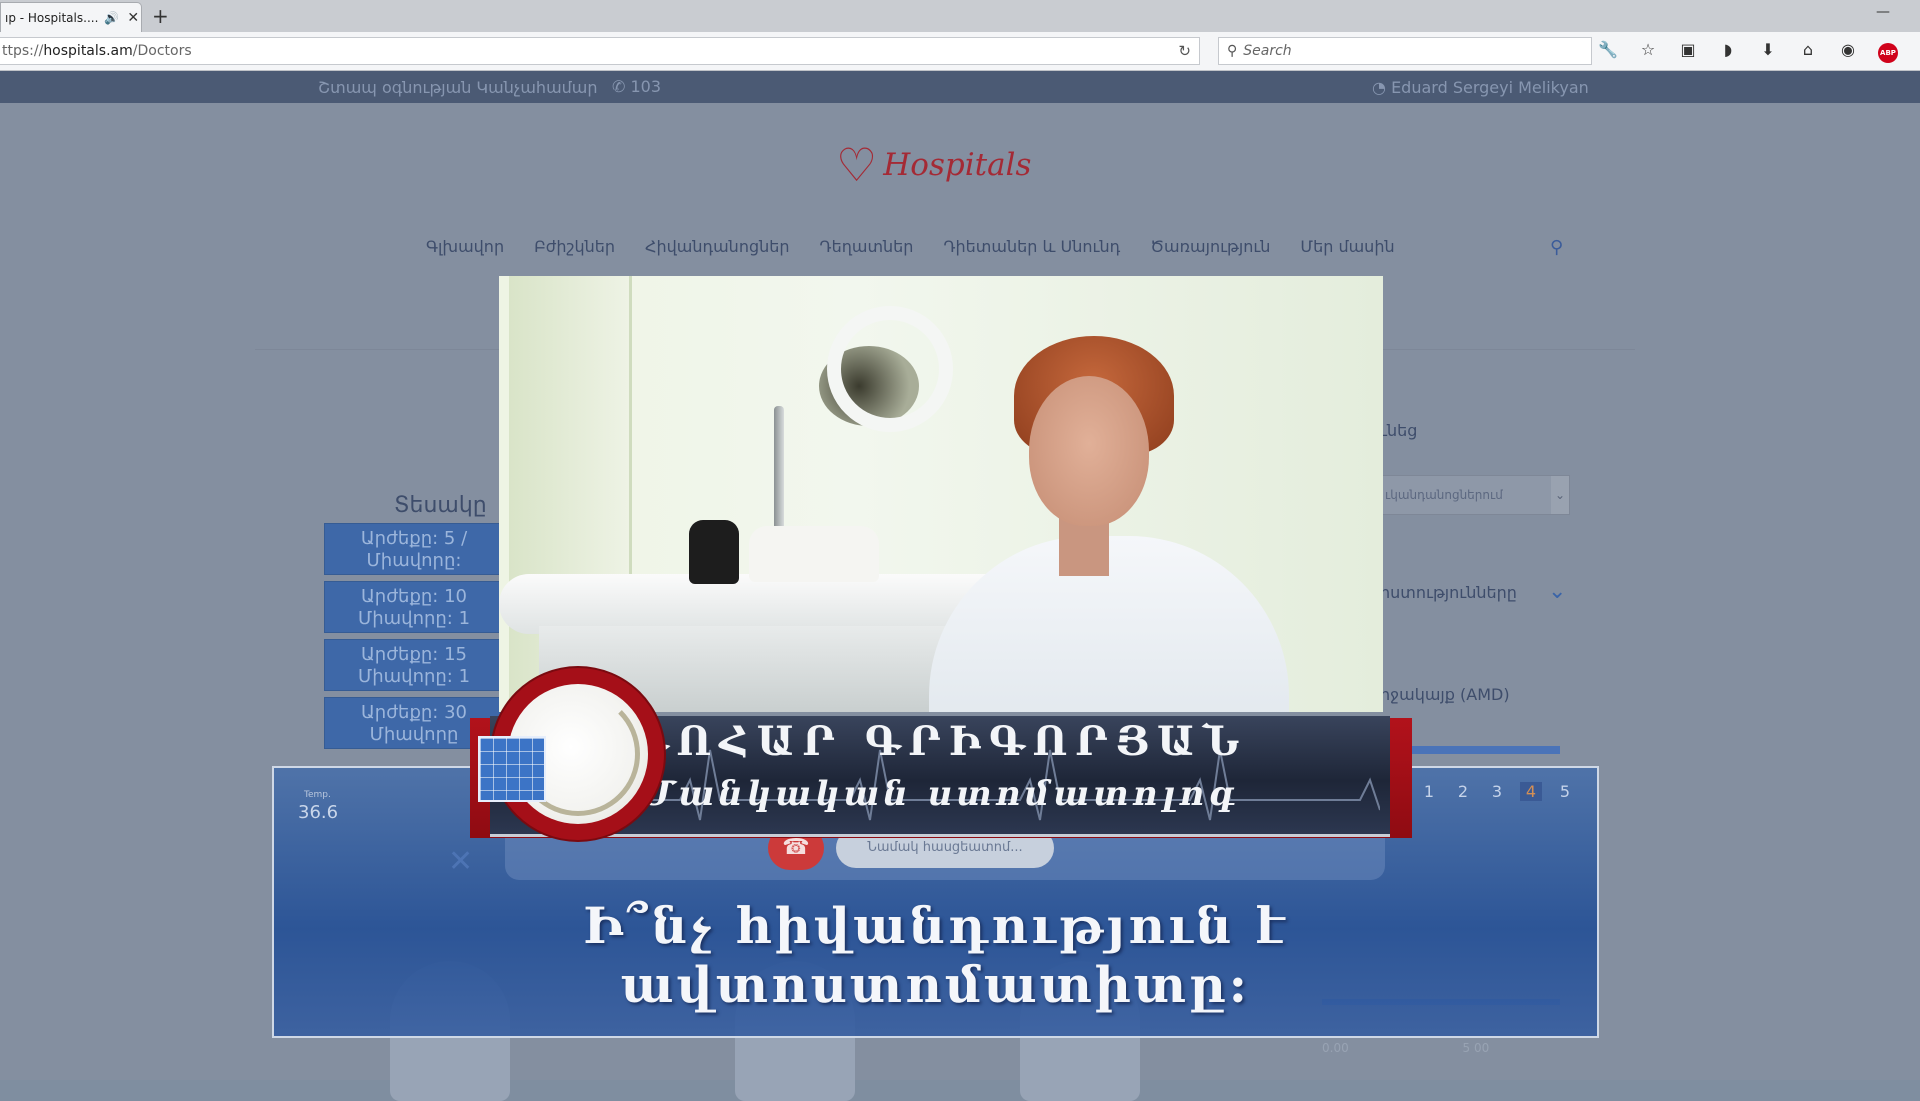  What do you see at coordinates (890, 369) in the screenshot?
I see `dental-lamp-frame` at bounding box center [890, 369].